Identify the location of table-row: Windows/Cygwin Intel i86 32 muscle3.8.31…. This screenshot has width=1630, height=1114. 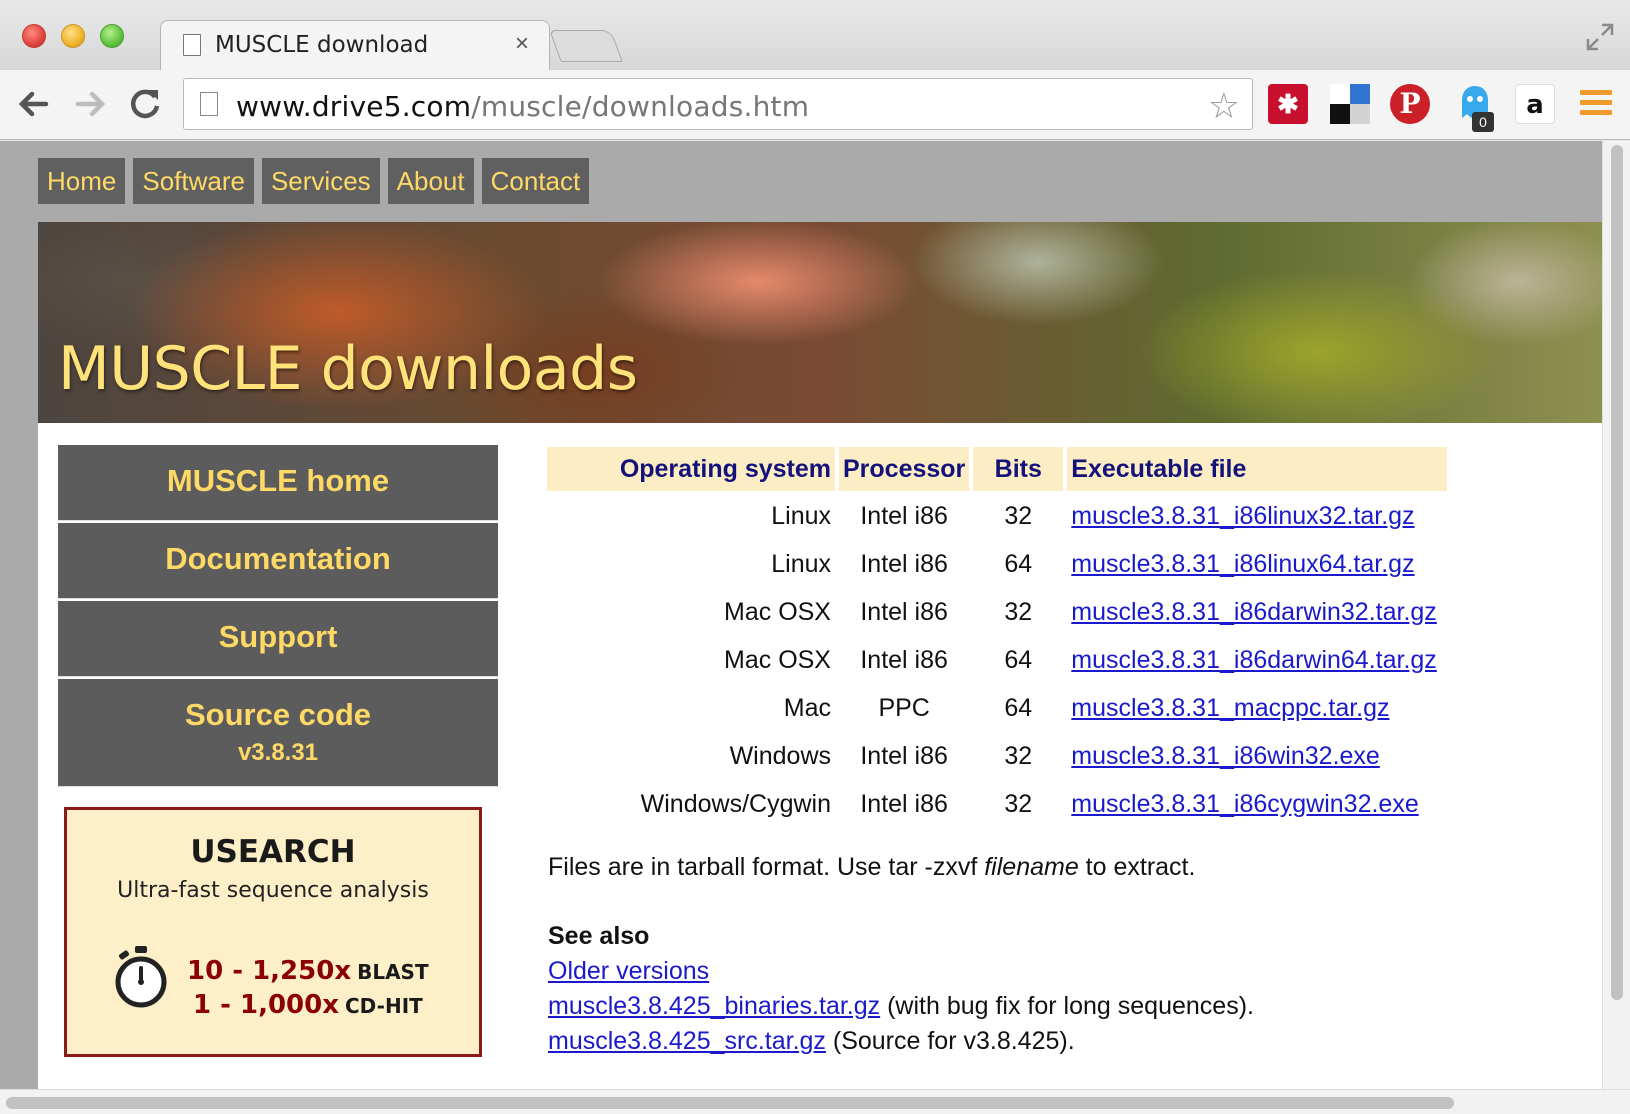
(997, 804).